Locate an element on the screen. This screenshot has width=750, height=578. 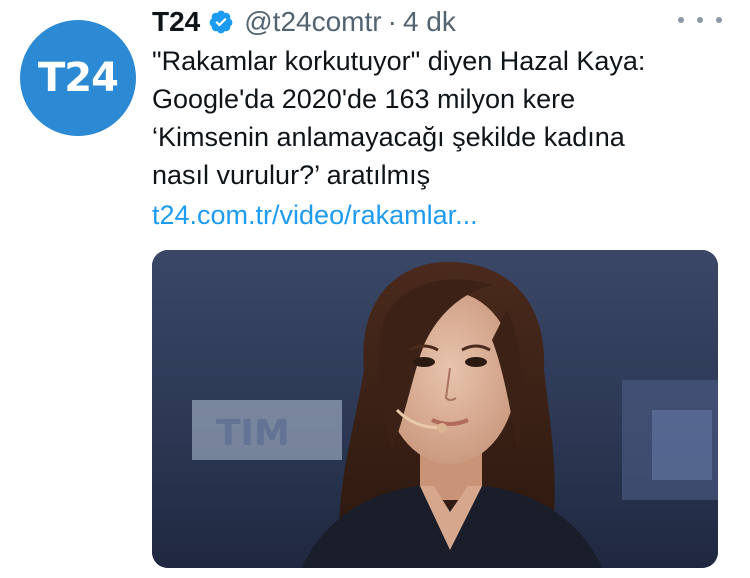
avatar: T24 is located at coordinates (78, 78).